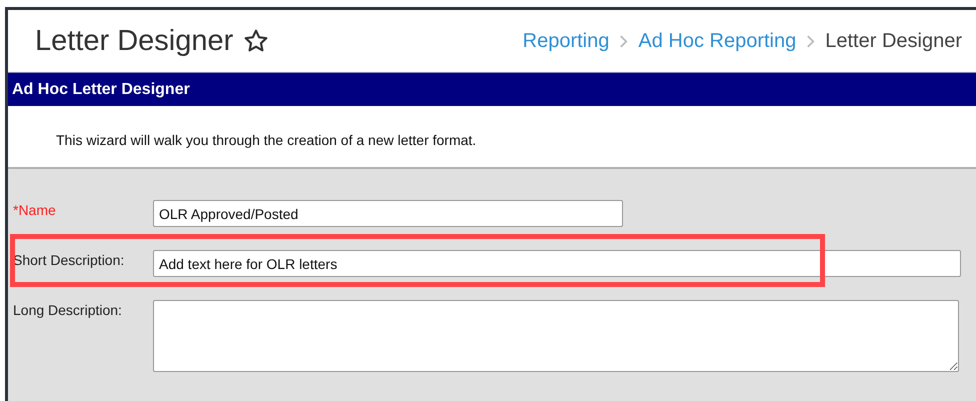 The width and height of the screenshot is (976, 401). I want to click on field-label: Short Description:, so click(69, 259).